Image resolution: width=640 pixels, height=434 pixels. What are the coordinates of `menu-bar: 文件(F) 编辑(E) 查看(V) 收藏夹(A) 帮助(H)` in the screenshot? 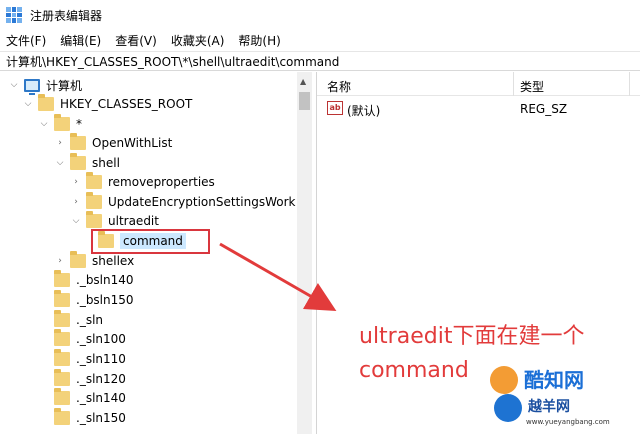 It's located at (320, 40).